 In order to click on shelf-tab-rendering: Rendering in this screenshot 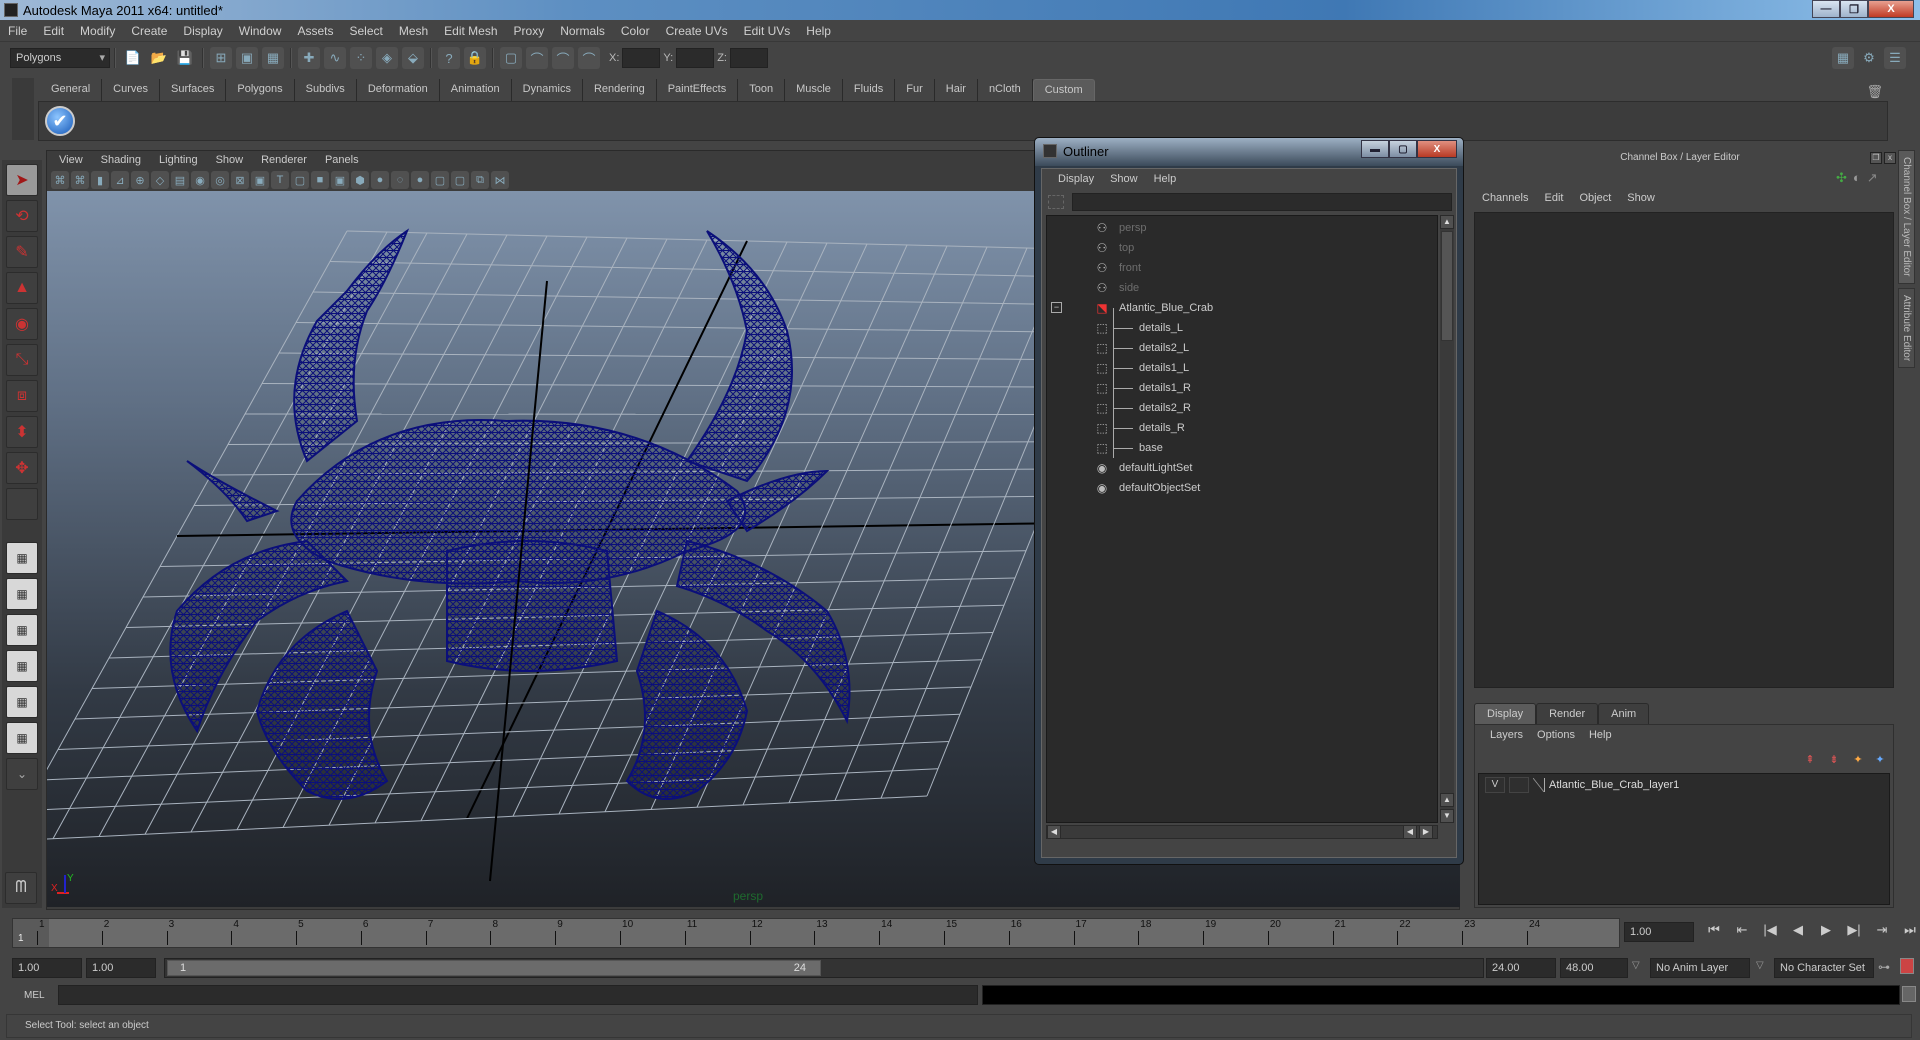, I will do `click(619, 90)`.